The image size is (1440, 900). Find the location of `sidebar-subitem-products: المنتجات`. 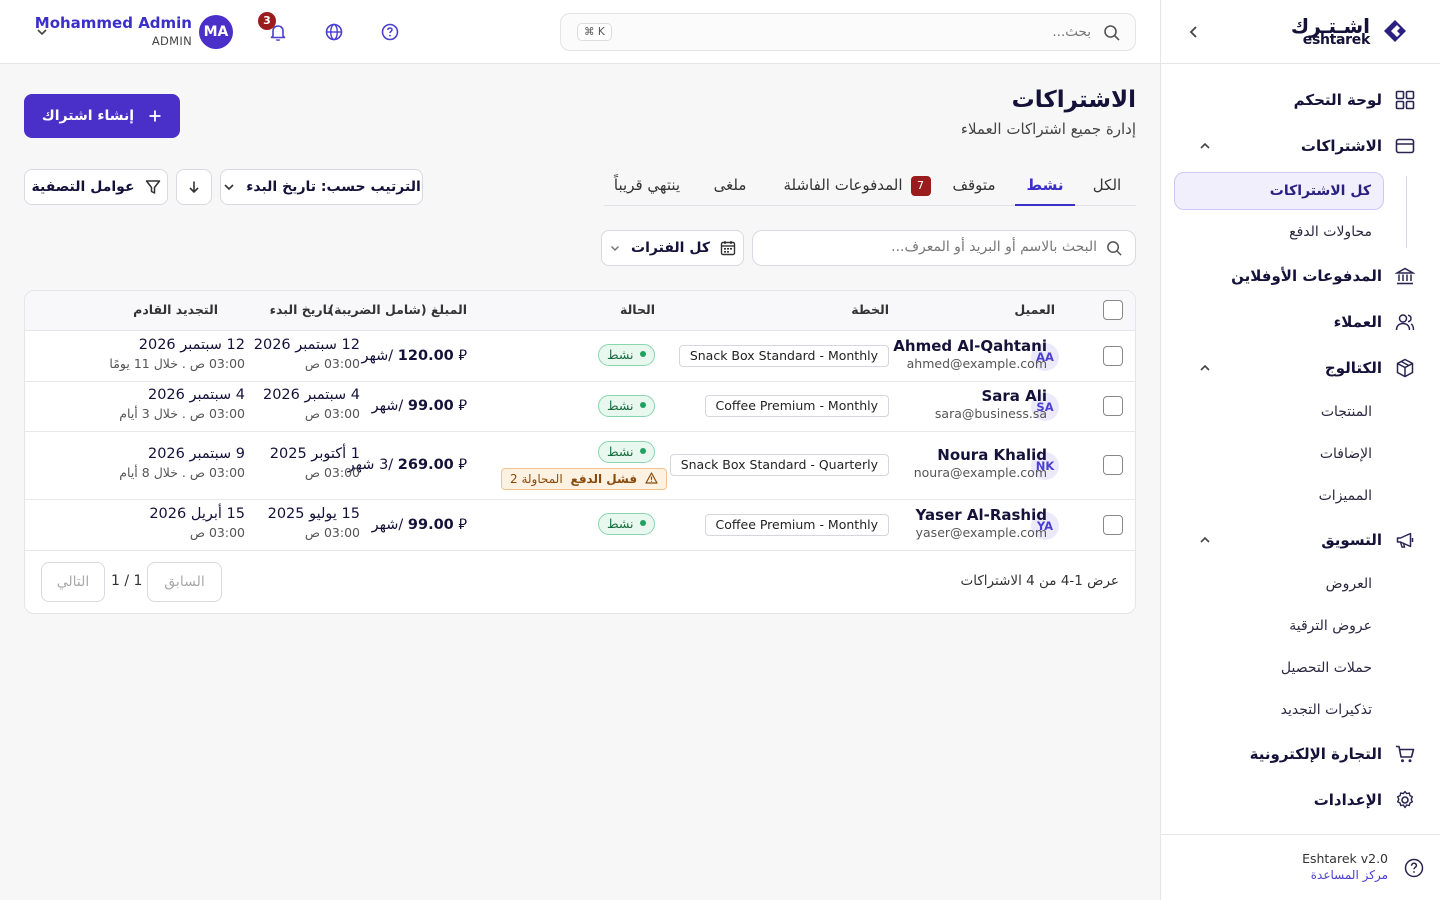

sidebar-subitem-products: المنتجات is located at coordinates (1346, 412).